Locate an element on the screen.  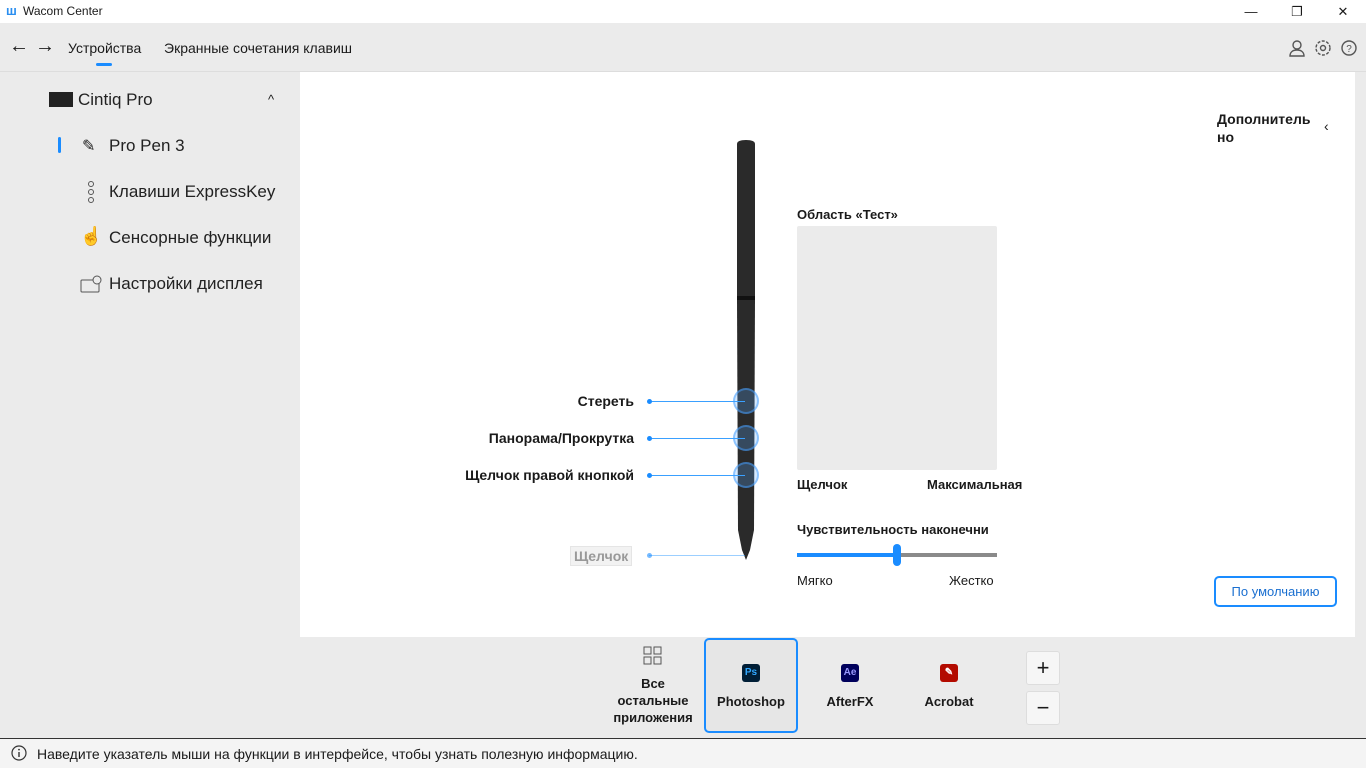
forward-arrow-icon: → is located at coordinates (45, 46).